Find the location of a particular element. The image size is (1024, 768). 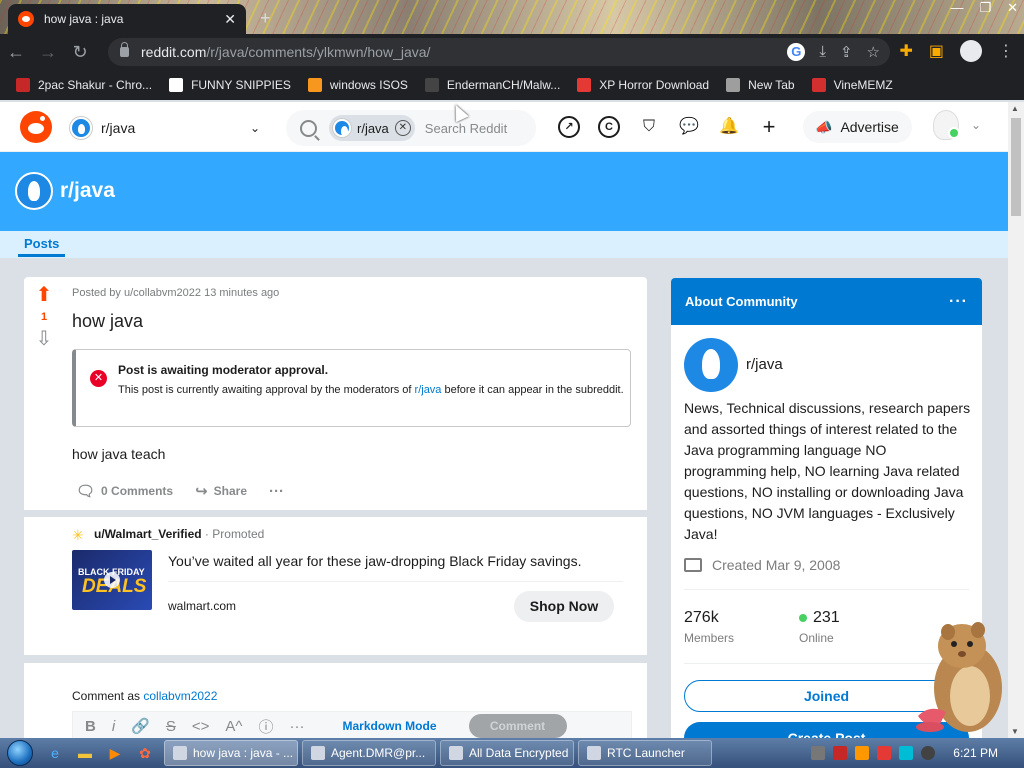

notice-heading: Post is awaiting moderator approval. is located at coordinates (223, 370).